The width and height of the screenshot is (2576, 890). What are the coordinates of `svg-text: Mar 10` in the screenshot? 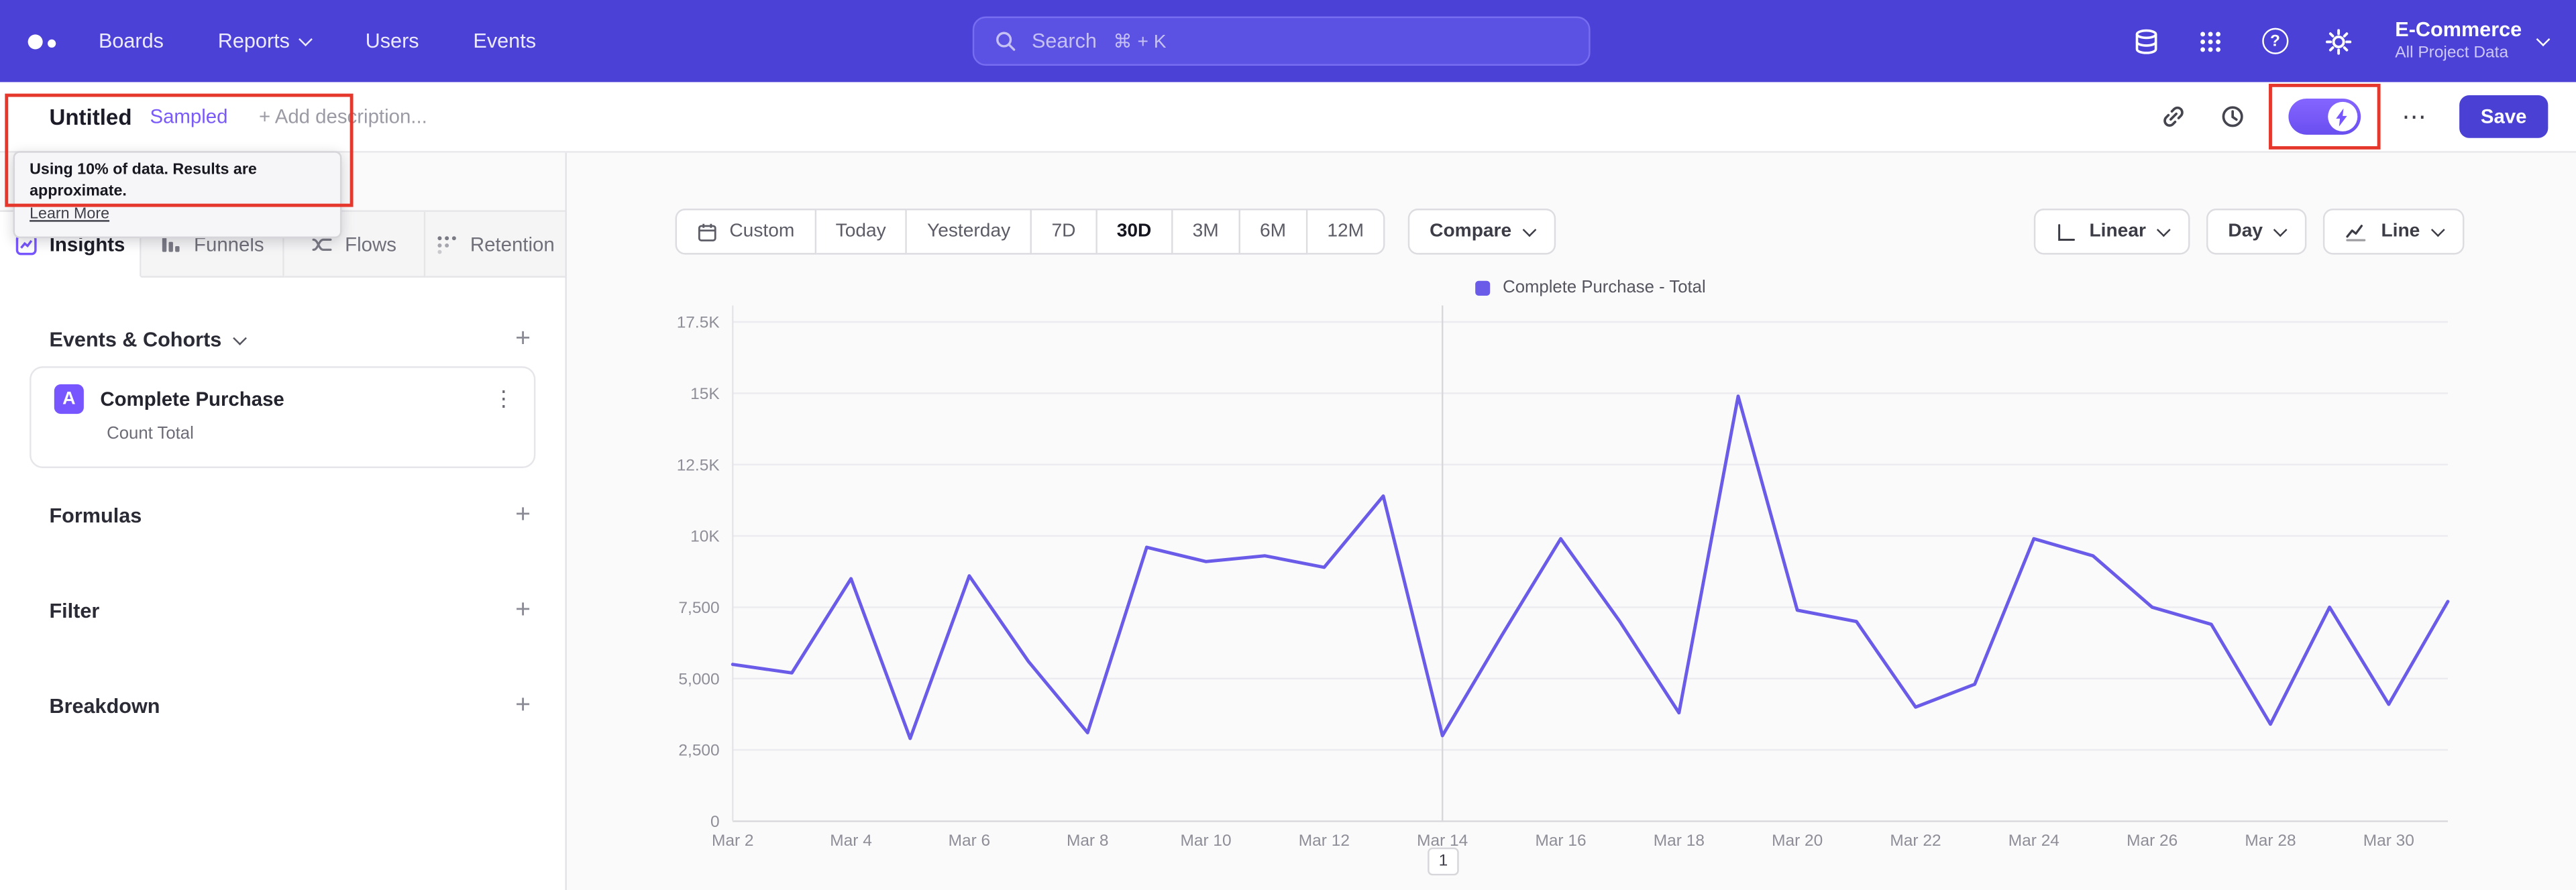 It's located at (1205, 841).